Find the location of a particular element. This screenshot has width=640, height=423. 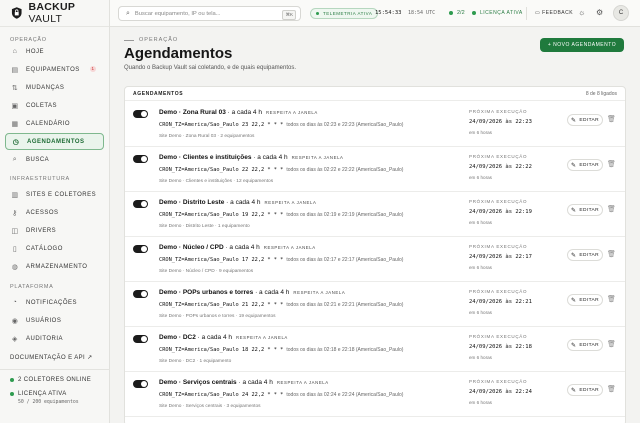

search-input: ⌕ Buscar equipamento, IP ou tela... ⌘K is located at coordinates (209, 13).